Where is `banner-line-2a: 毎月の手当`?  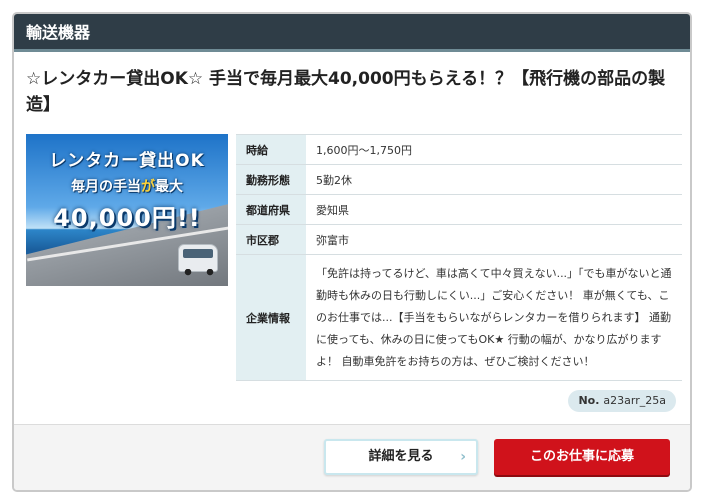 banner-line-2a: 毎月の手当 is located at coordinates (106, 187).